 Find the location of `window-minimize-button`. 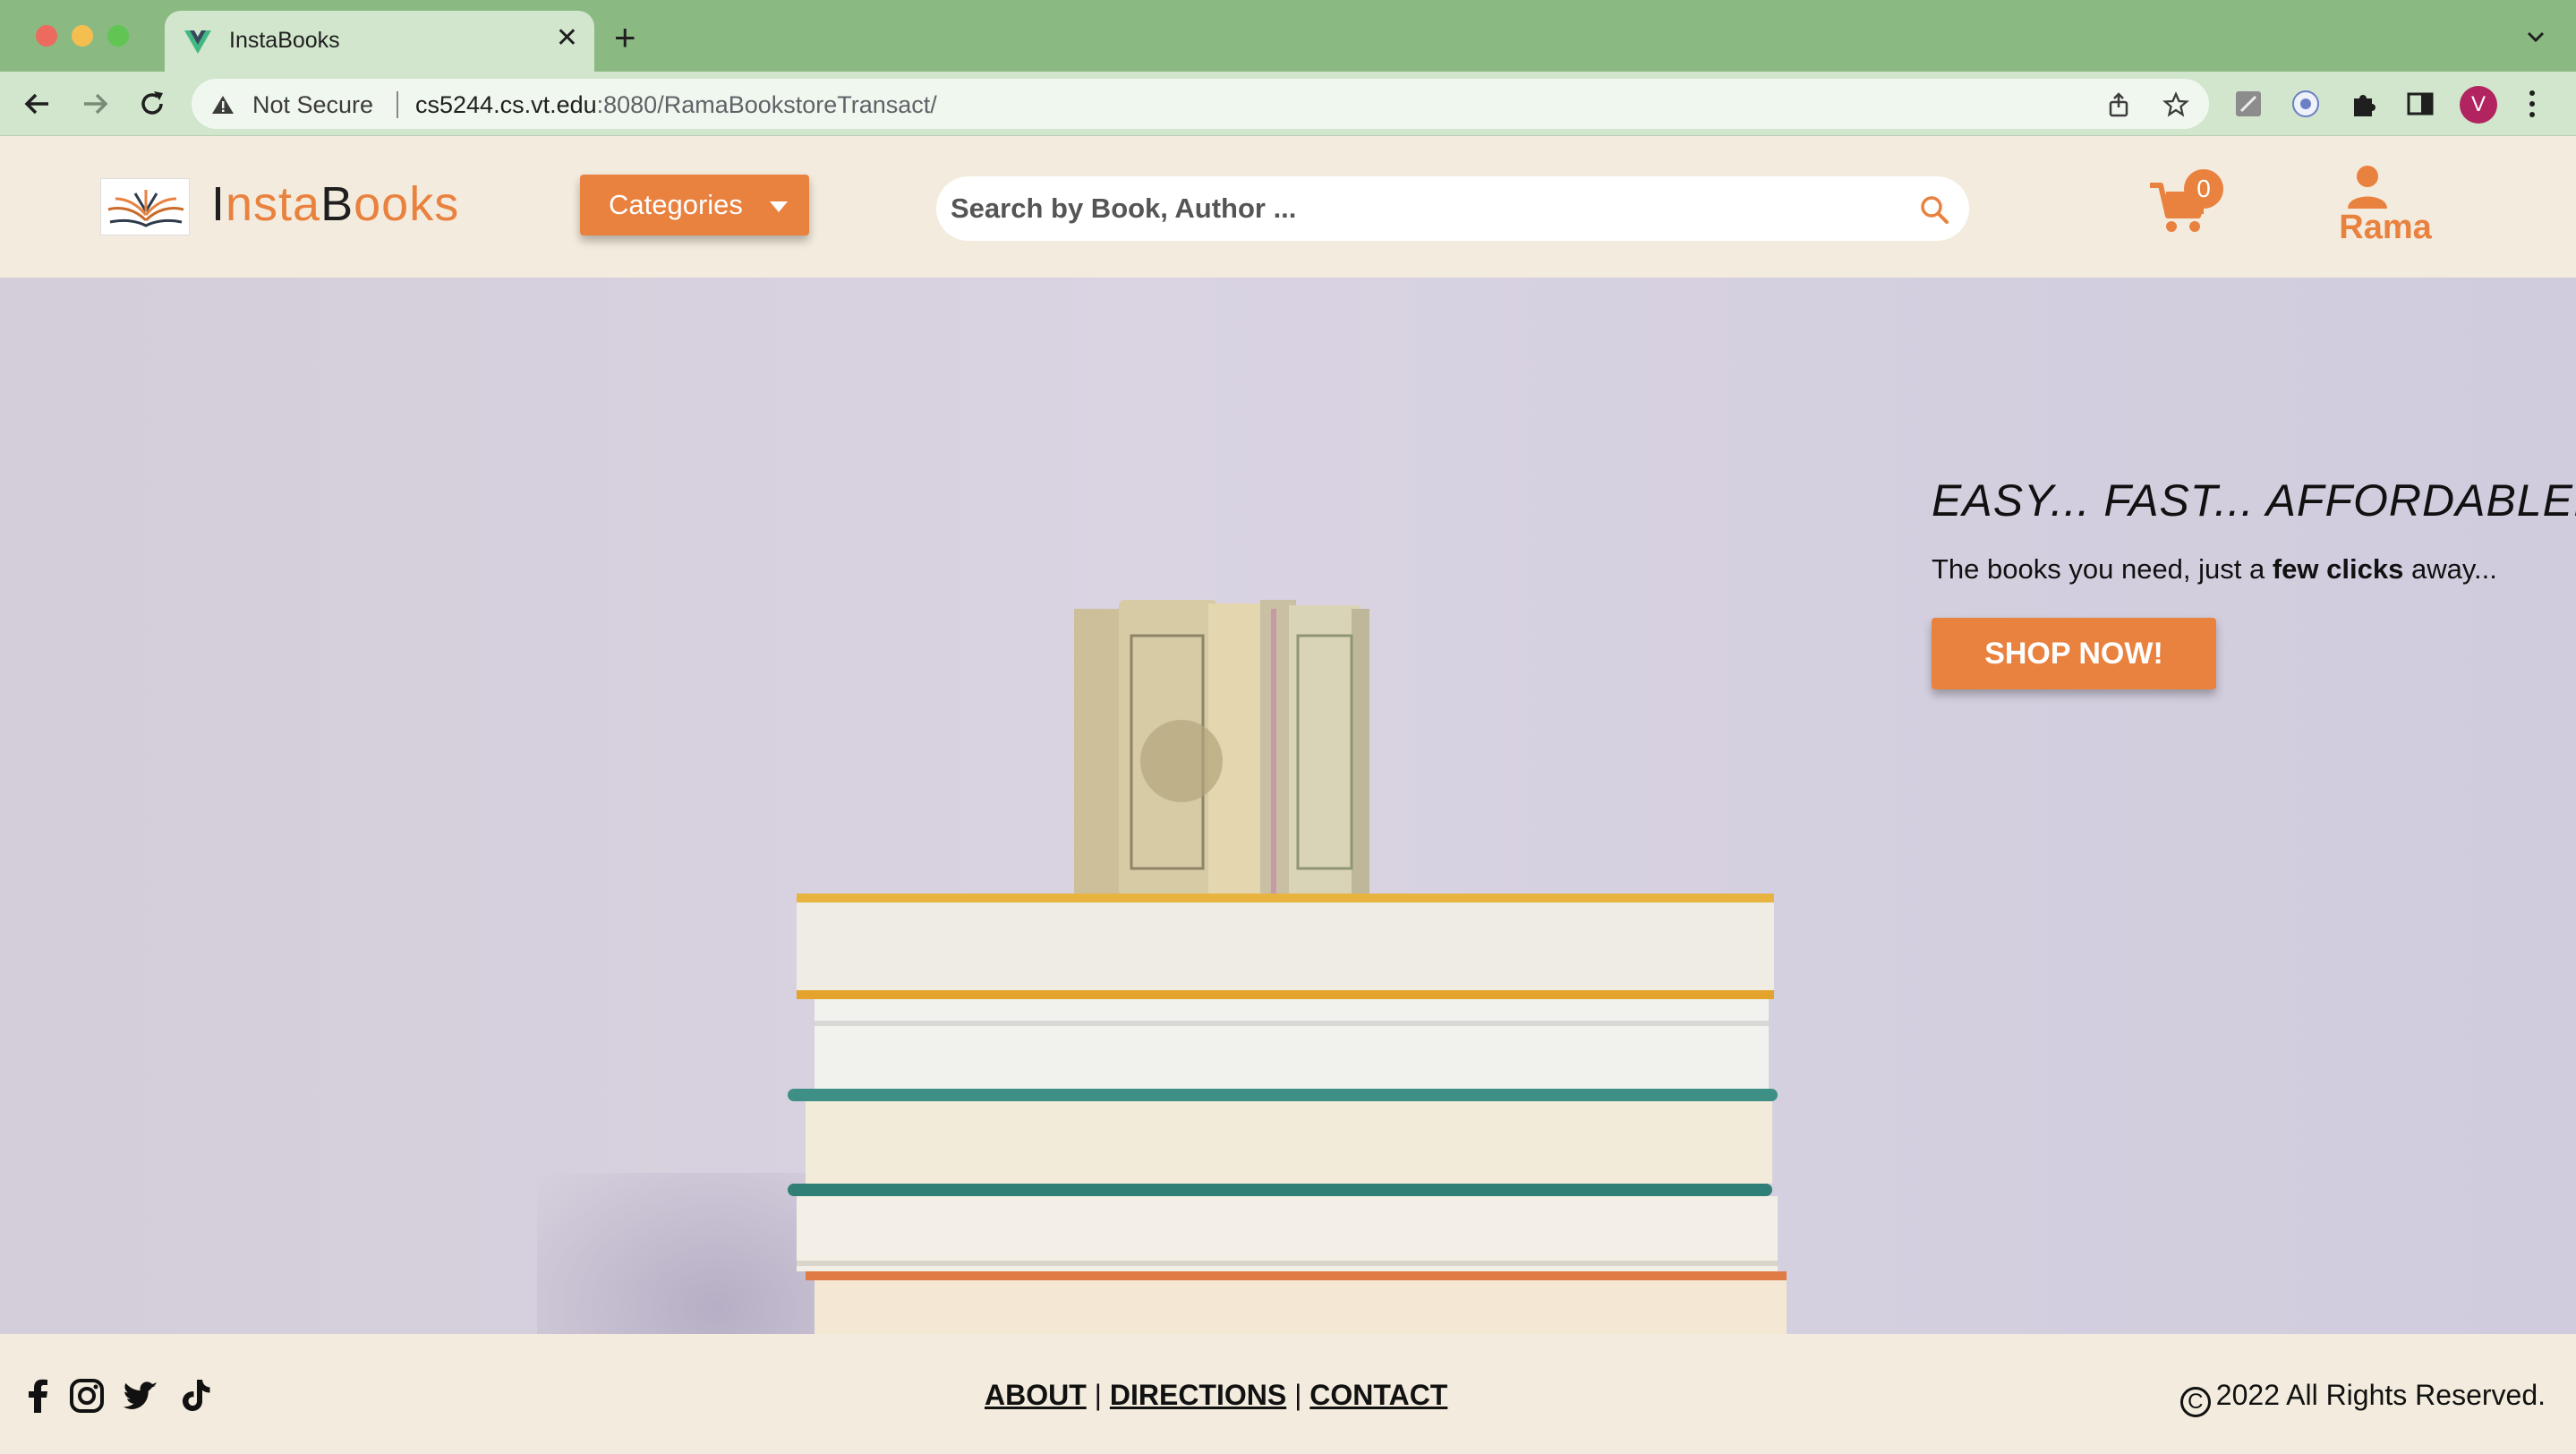

window-minimize-button is located at coordinates (82, 36).